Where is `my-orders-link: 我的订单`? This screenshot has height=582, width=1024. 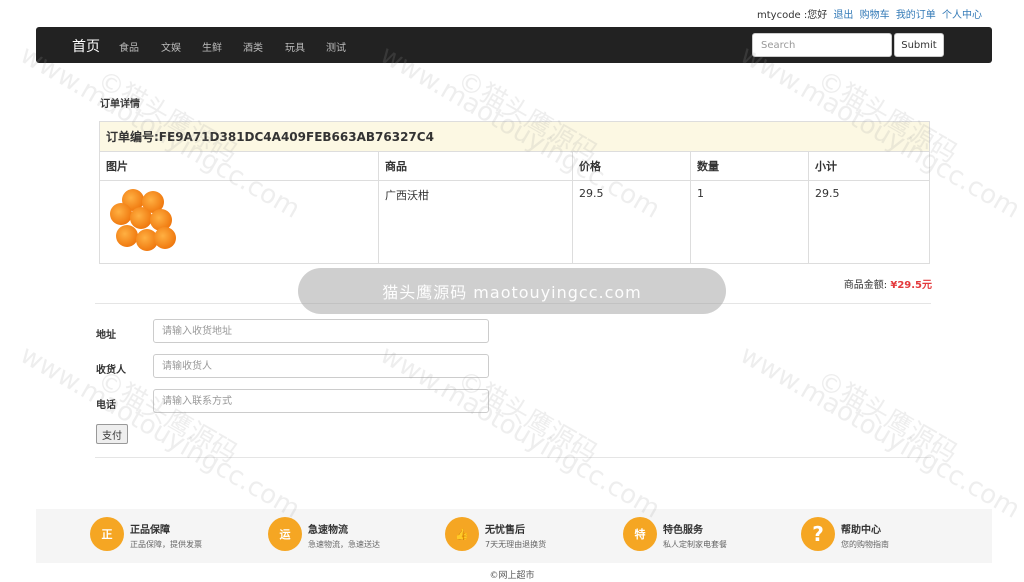
my-orders-link: 我的订单 is located at coordinates (916, 15).